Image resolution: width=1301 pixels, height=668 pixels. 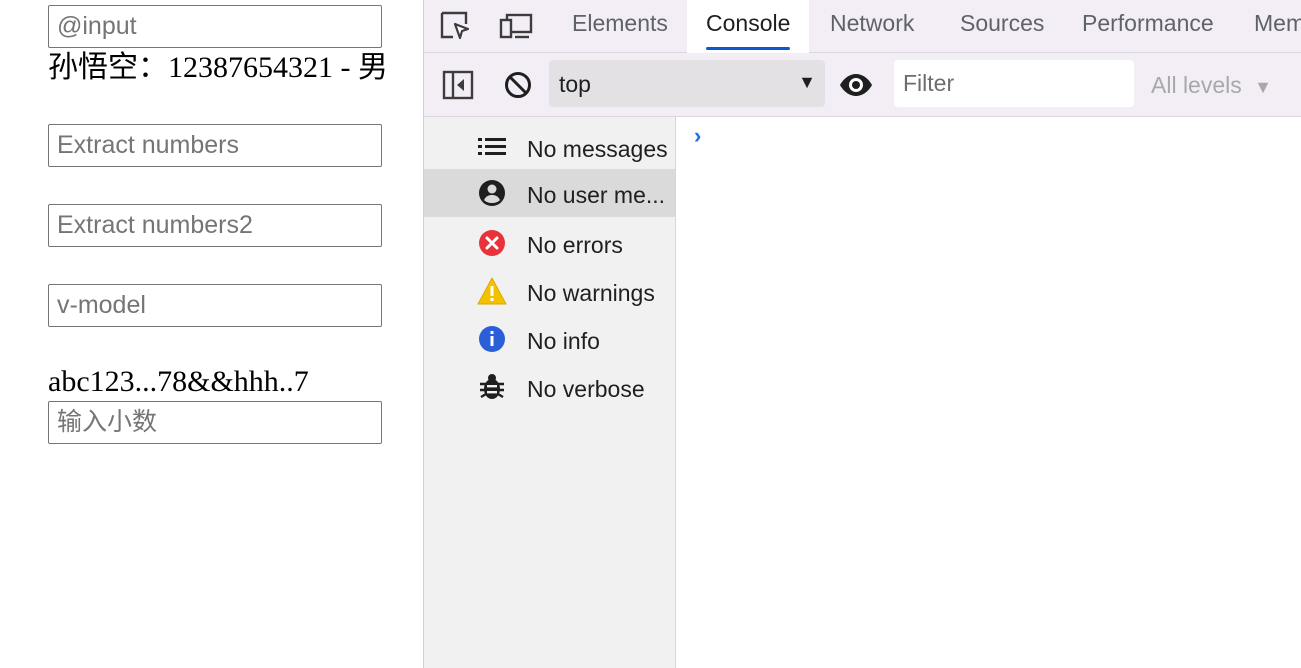 What do you see at coordinates (687, 83) in the screenshot?
I see `context-select: top ▼` at bounding box center [687, 83].